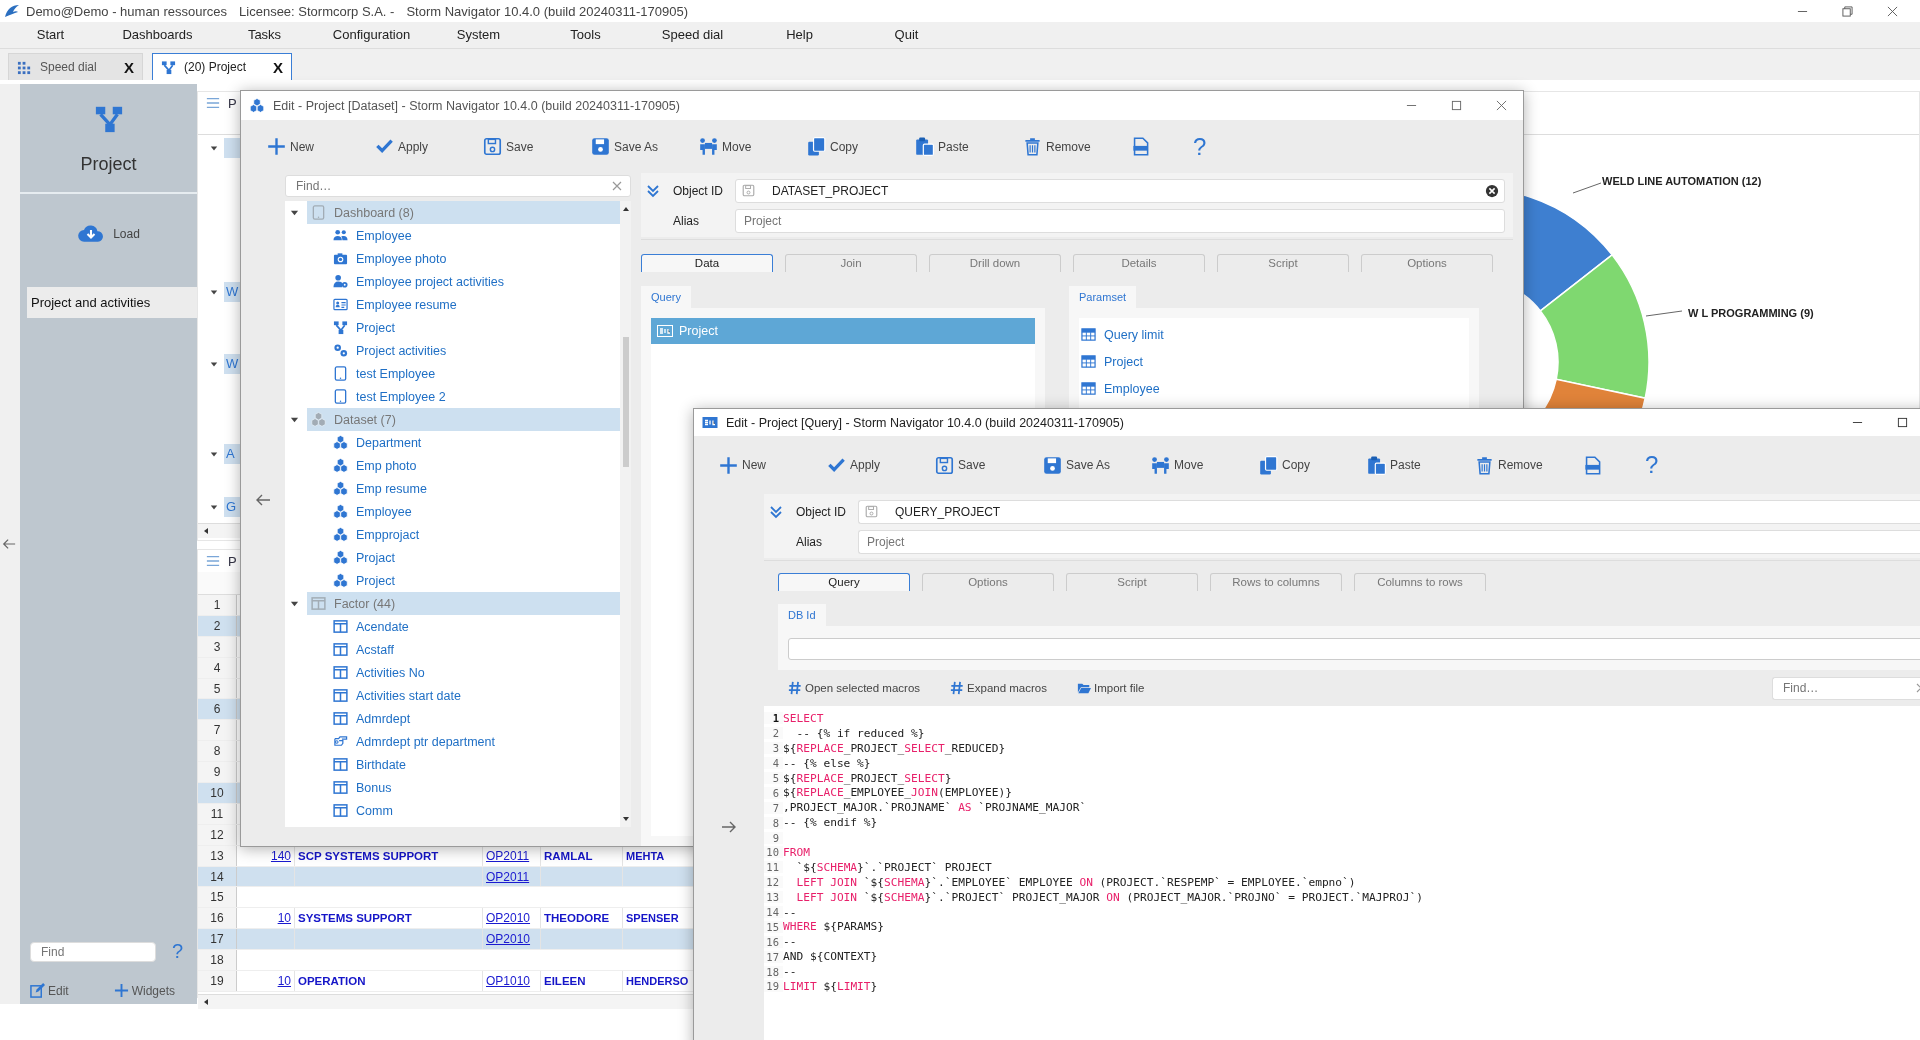 The height and width of the screenshot is (1040, 1920). I want to click on table-link: OP2011, so click(508, 876).